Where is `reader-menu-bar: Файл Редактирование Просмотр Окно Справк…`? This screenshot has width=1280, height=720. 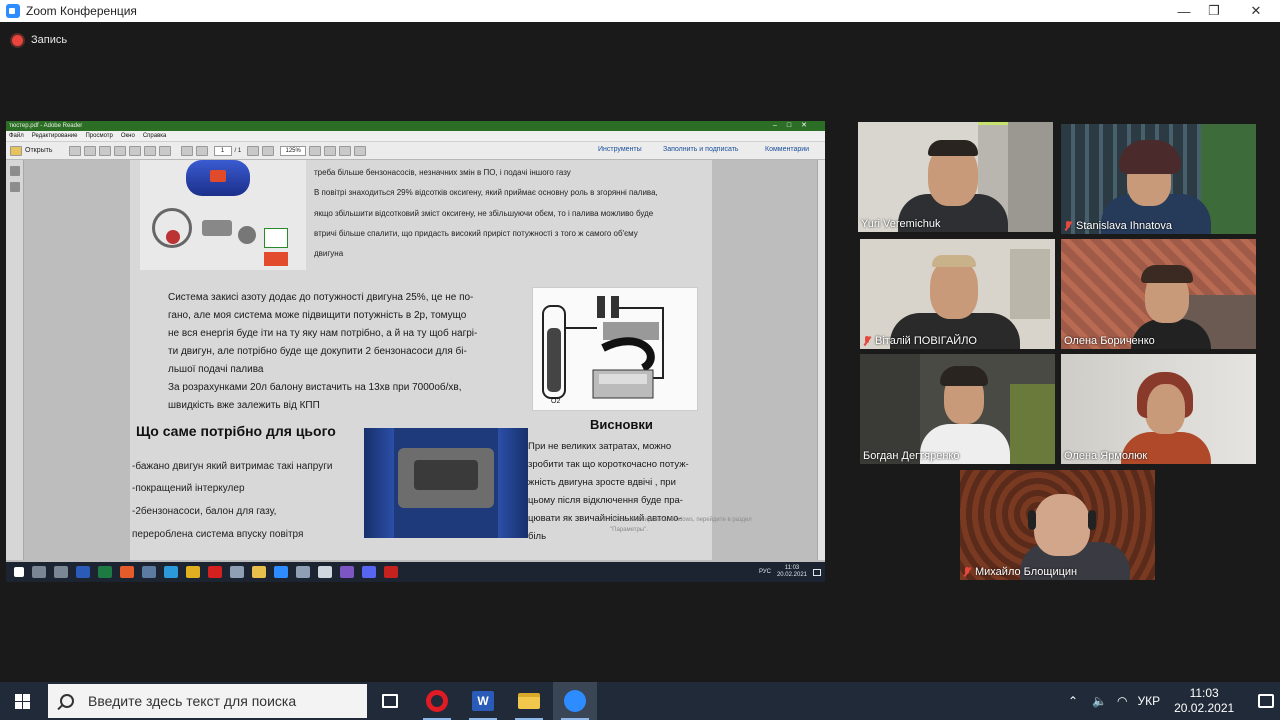 reader-menu-bar: Файл Редактирование Просмотр Окно Справк… is located at coordinates (415, 136).